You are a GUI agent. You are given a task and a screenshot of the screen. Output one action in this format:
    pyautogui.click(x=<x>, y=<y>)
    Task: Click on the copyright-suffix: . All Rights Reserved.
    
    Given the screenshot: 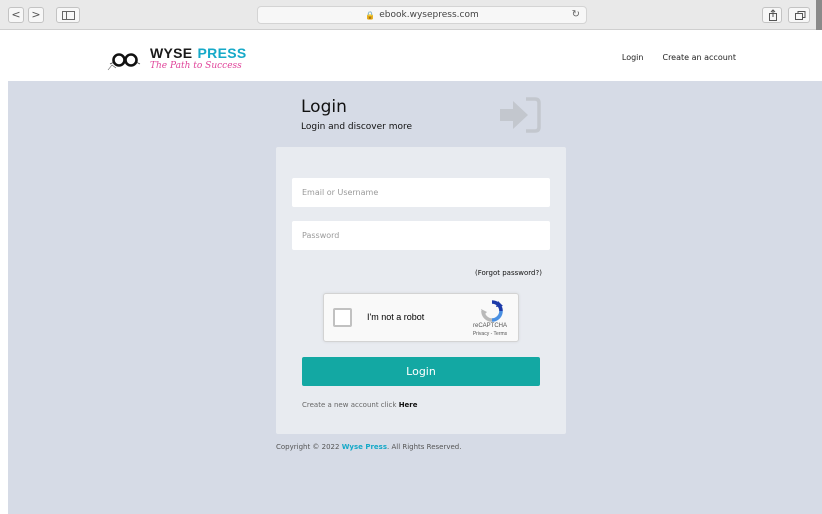 What is the action you would take?
    pyautogui.click(x=424, y=447)
    